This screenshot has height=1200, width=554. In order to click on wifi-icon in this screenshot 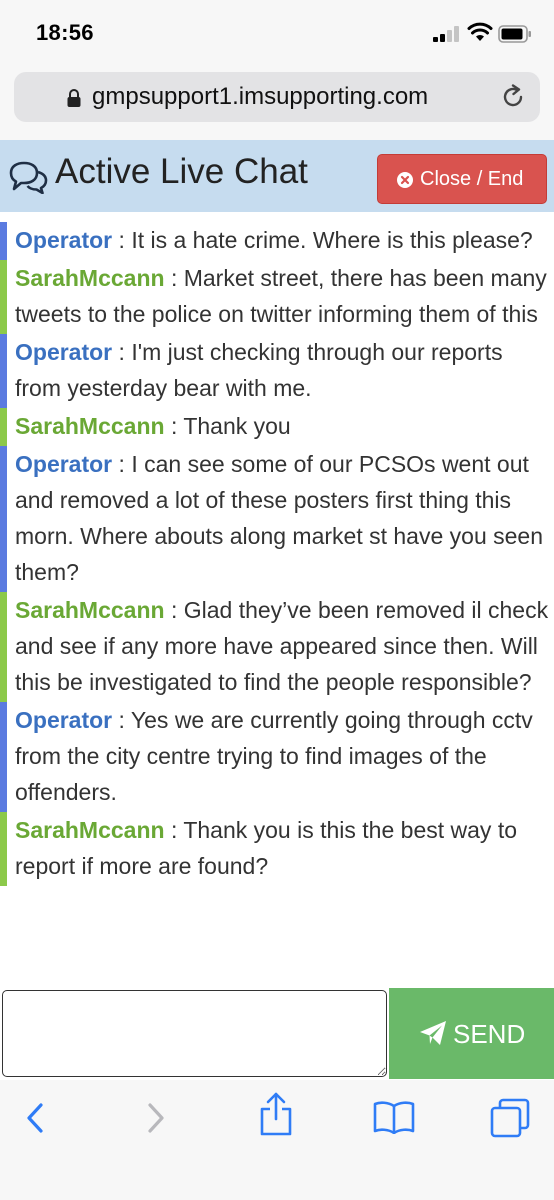, I will do `click(480, 31)`.